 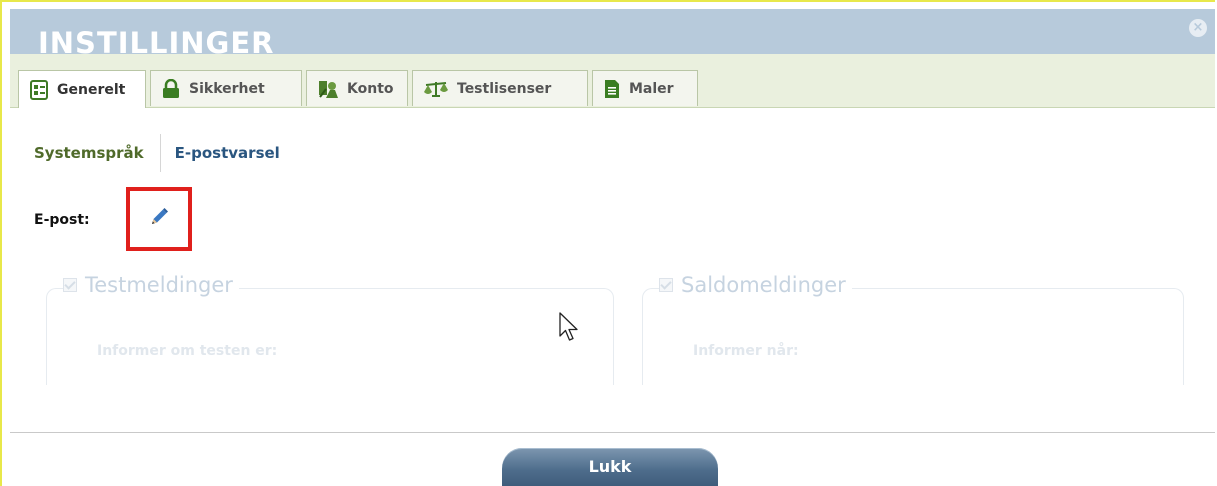 What do you see at coordinates (227, 153) in the screenshot?
I see `subnav-epostvarsel: E-postvarsel` at bounding box center [227, 153].